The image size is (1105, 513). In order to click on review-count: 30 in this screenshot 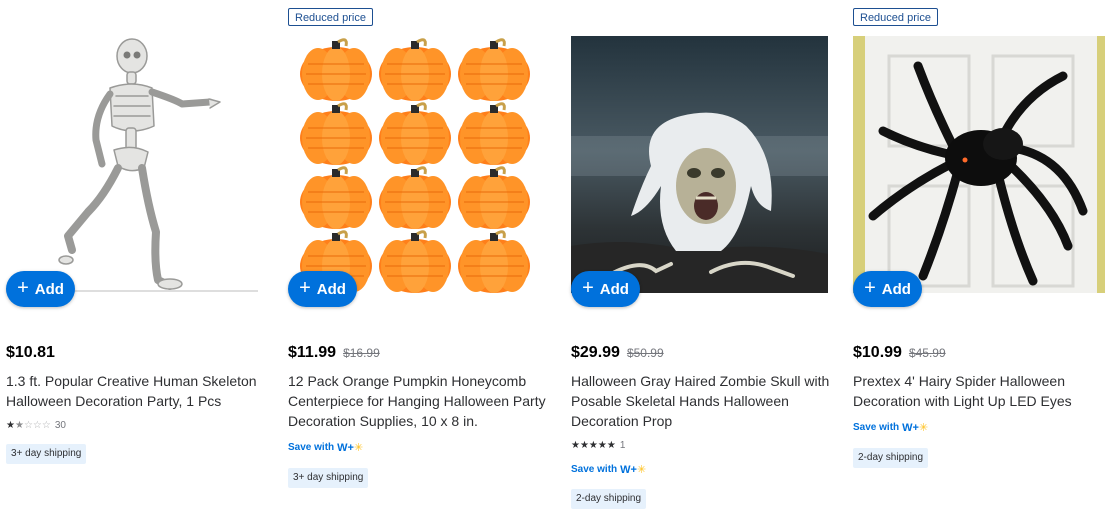, I will do `click(60, 425)`.